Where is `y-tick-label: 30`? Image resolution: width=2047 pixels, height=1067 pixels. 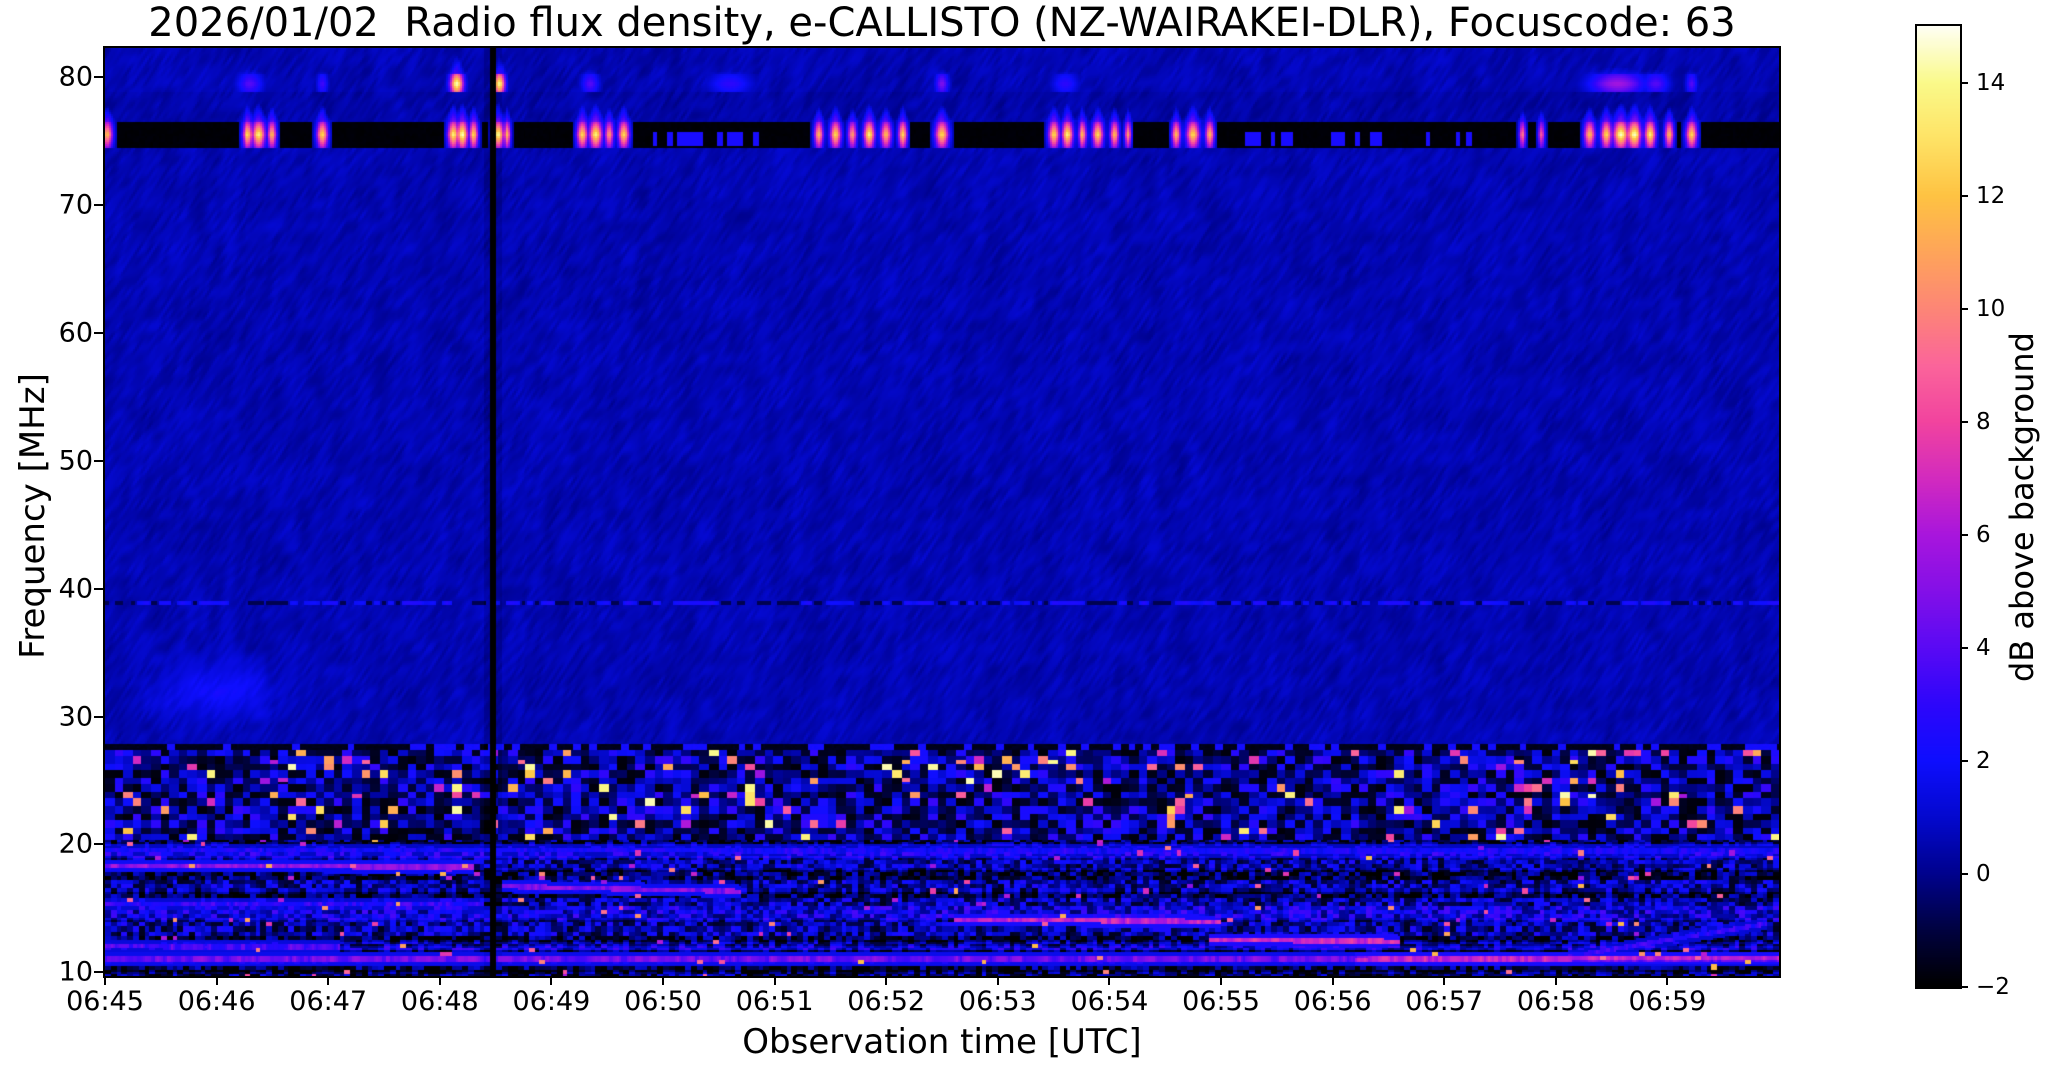
y-tick-label: 30 is located at coordinates (75, 717).